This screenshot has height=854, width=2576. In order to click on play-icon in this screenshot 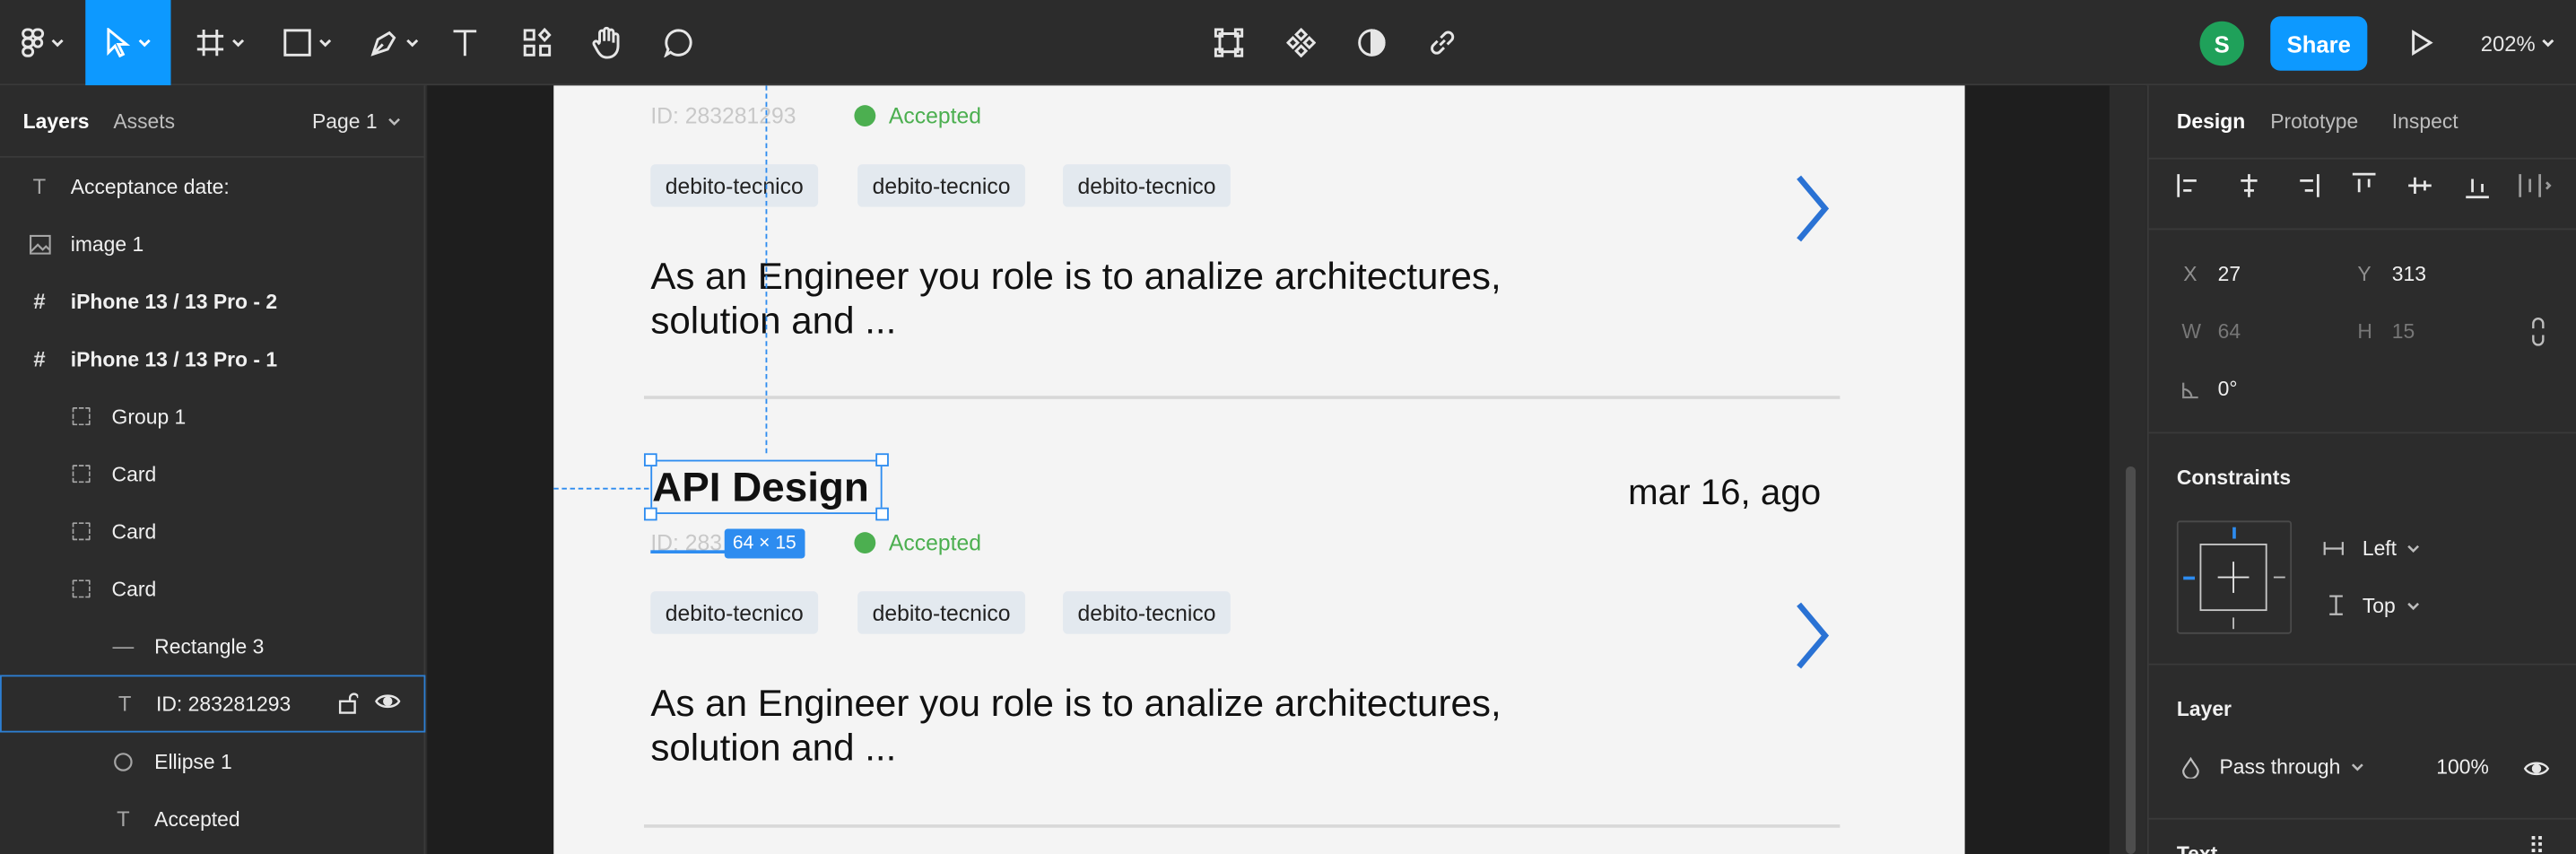, I will do `click(2422, 43)`.